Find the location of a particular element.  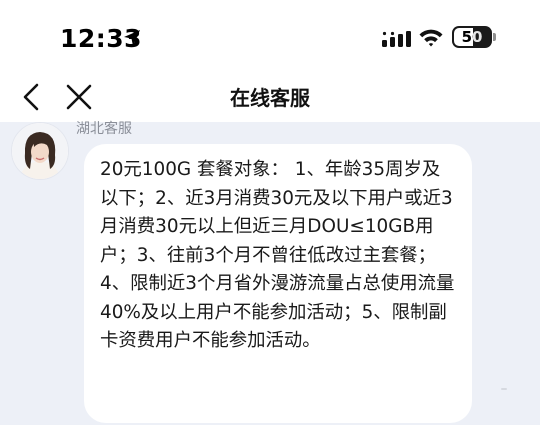

nav-bar: 在线客服 is located at coordinates (270, 101).